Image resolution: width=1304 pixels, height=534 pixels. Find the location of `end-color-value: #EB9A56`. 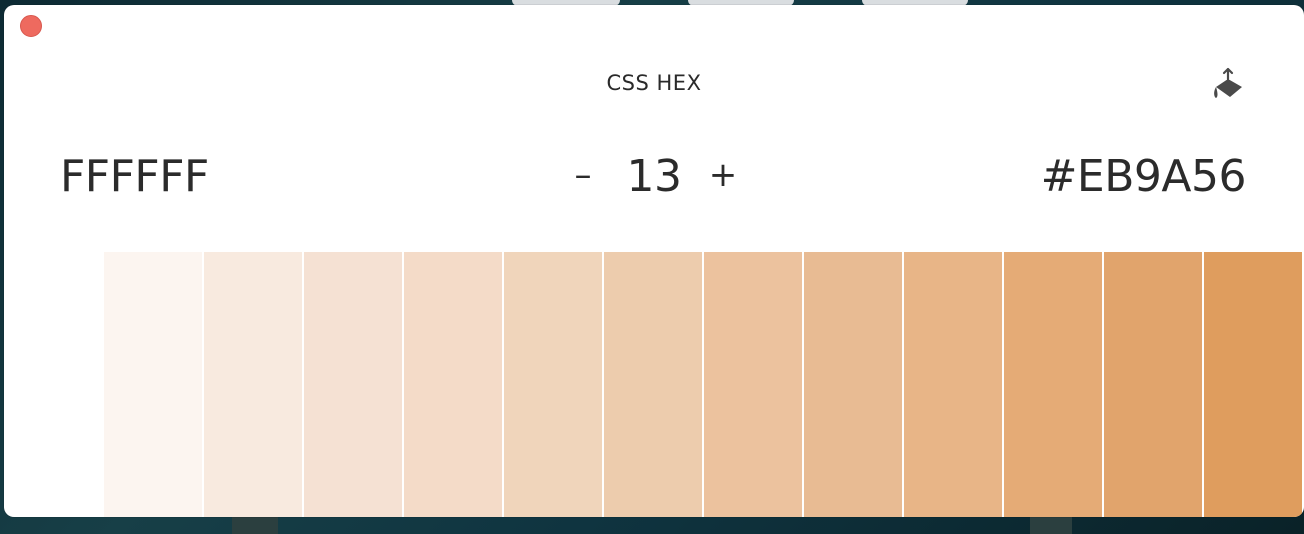

end-color-value: #EB9A56 is located at coordinates (1144, 177).